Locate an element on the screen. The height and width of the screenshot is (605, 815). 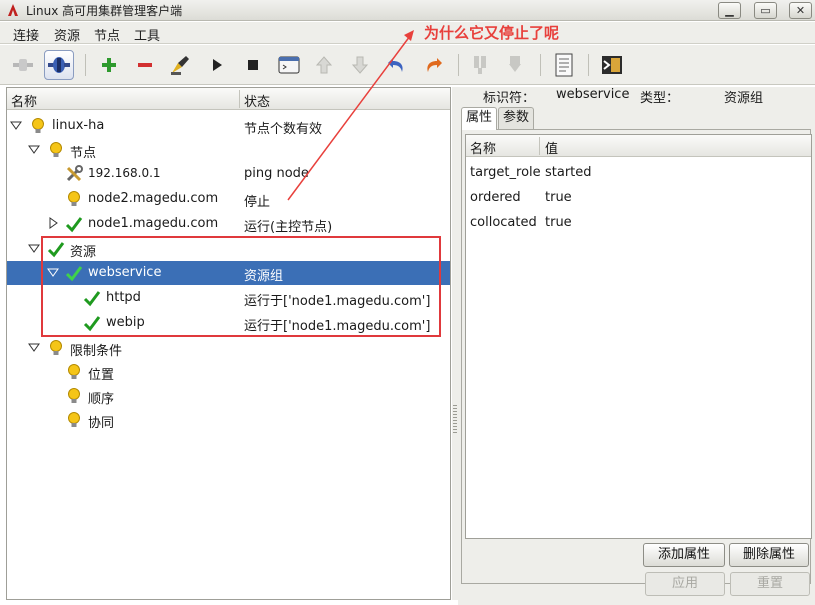
console-icon is located at coordinates (289, 65).